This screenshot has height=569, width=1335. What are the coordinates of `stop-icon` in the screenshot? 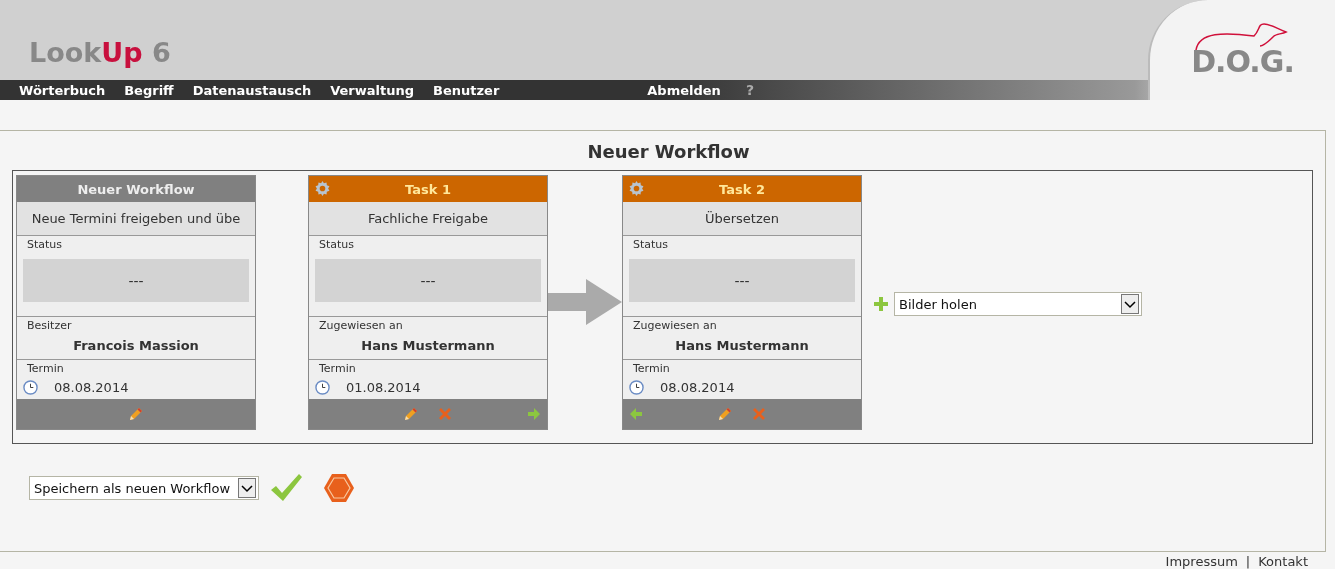 It's located at (339, 488).